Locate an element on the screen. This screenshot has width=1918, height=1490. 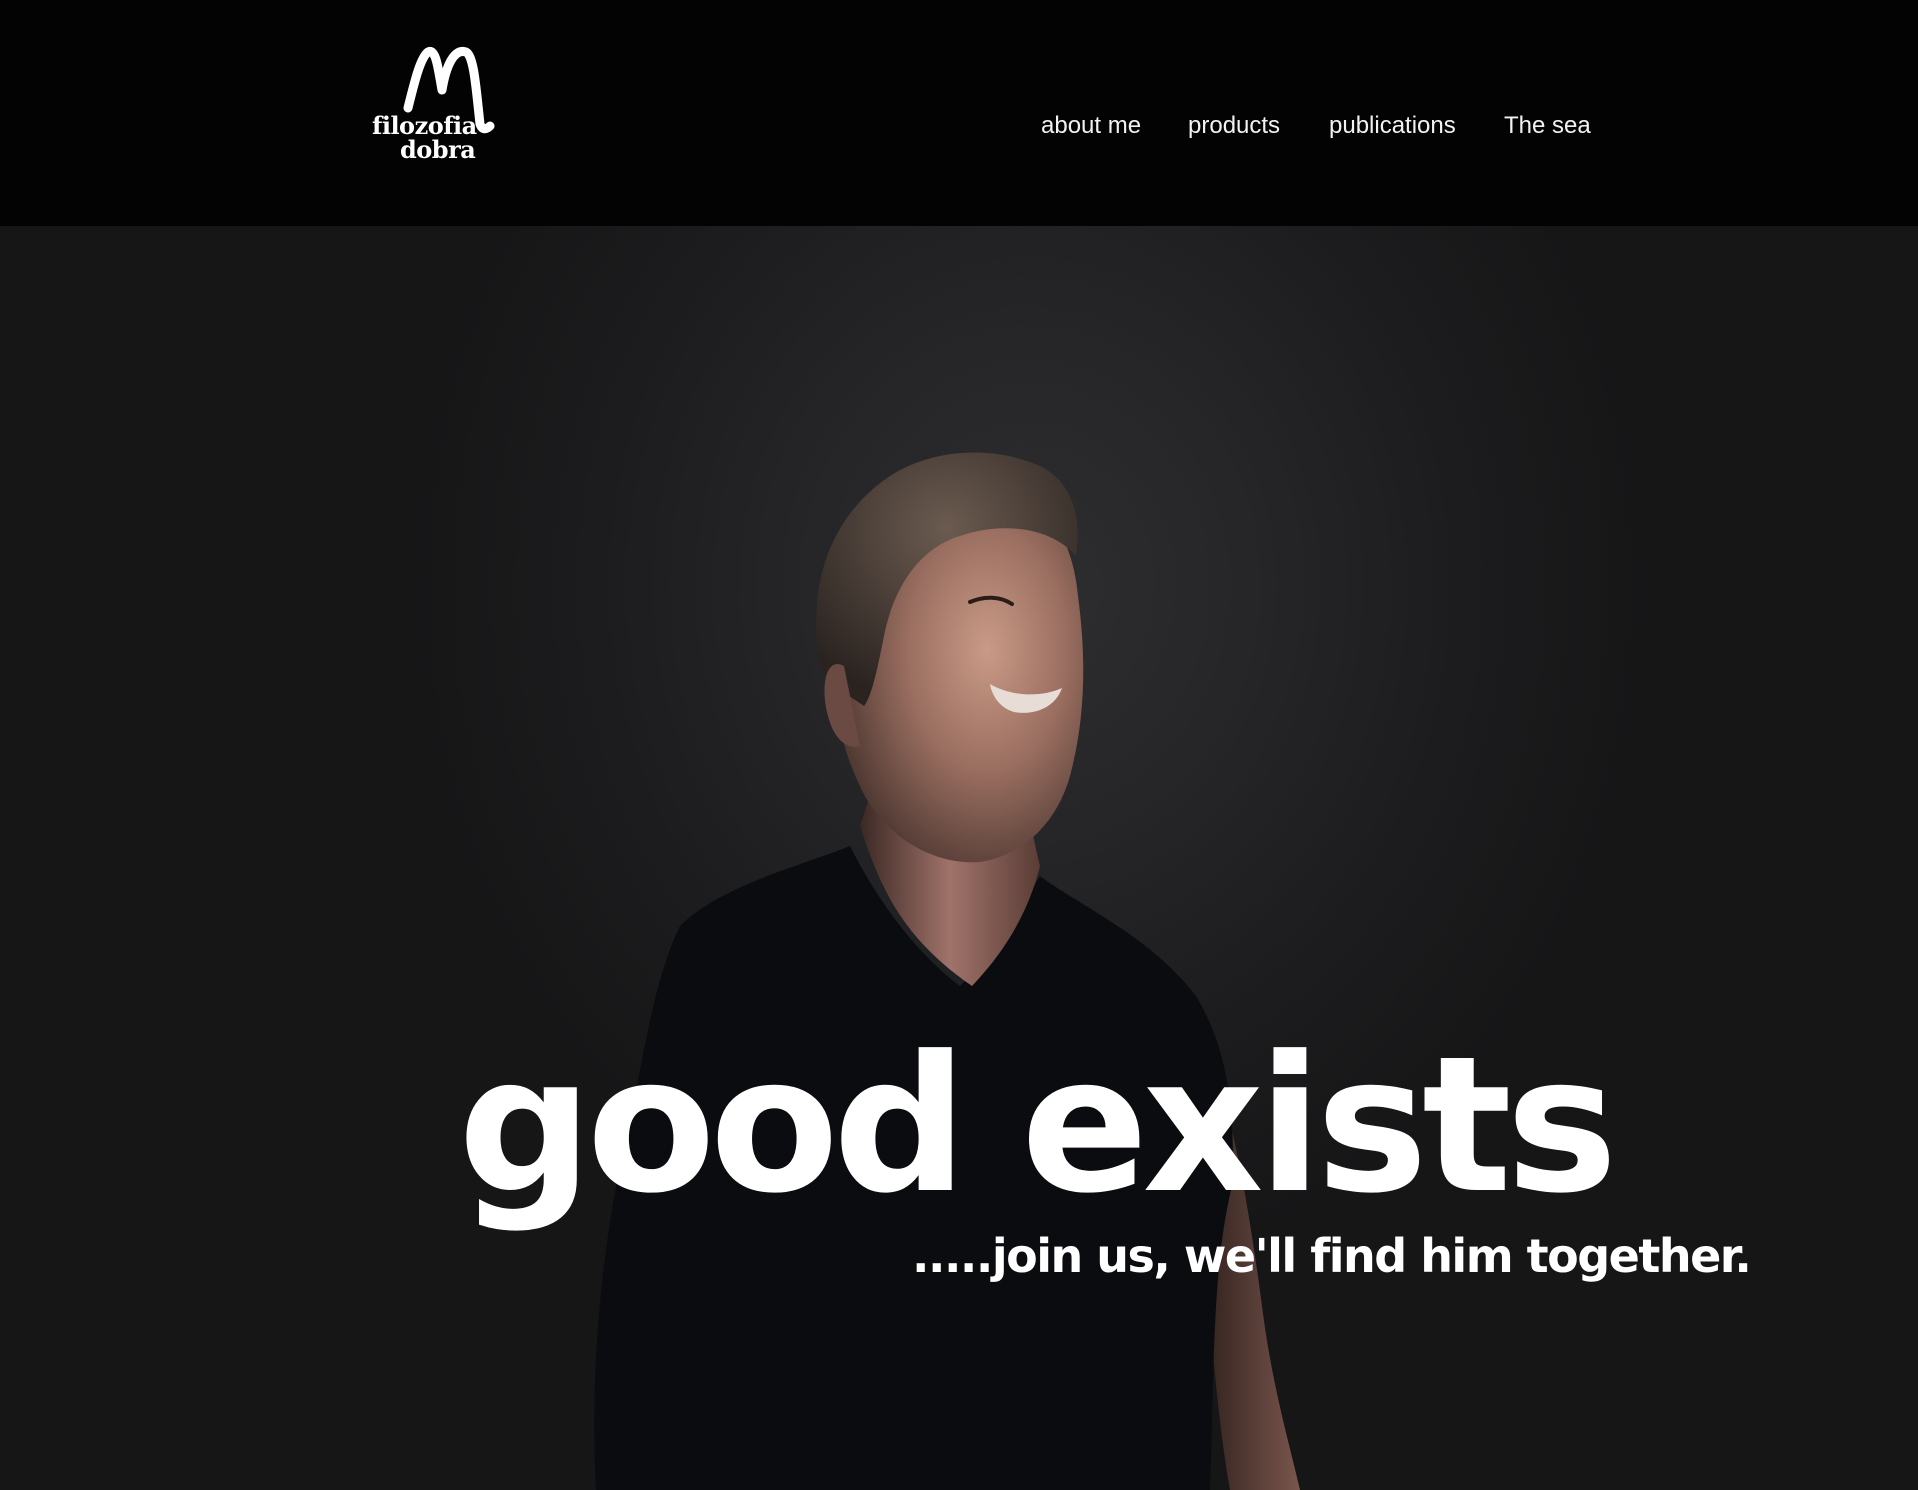
nav-publications: publications is located at coordinates (1392, 126).